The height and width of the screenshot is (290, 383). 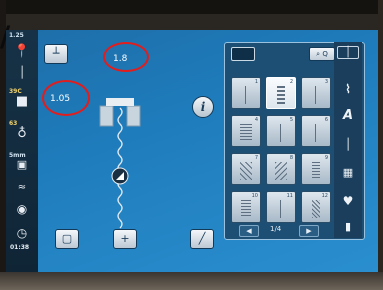 I want to click on pattern-tile: 3, so click(x=316, y=93).